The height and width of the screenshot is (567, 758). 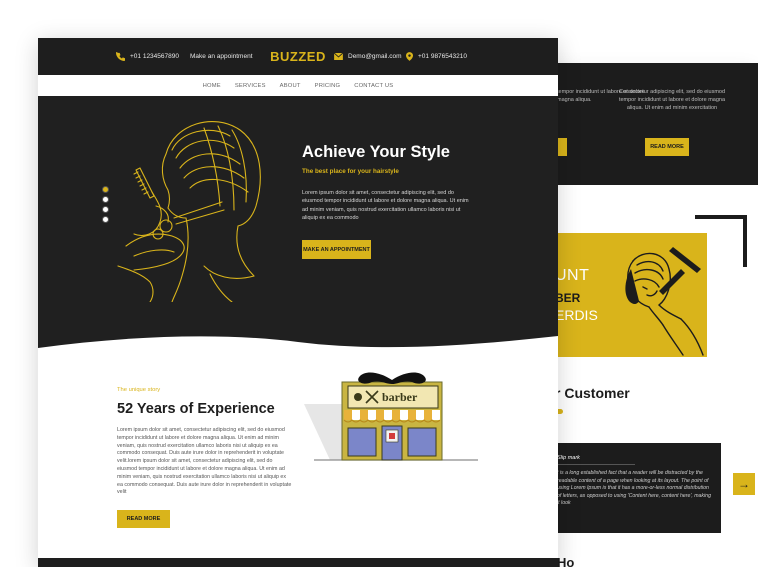 I want to click on email-link: Demo@gmail.com, so click(x=368, y=56).